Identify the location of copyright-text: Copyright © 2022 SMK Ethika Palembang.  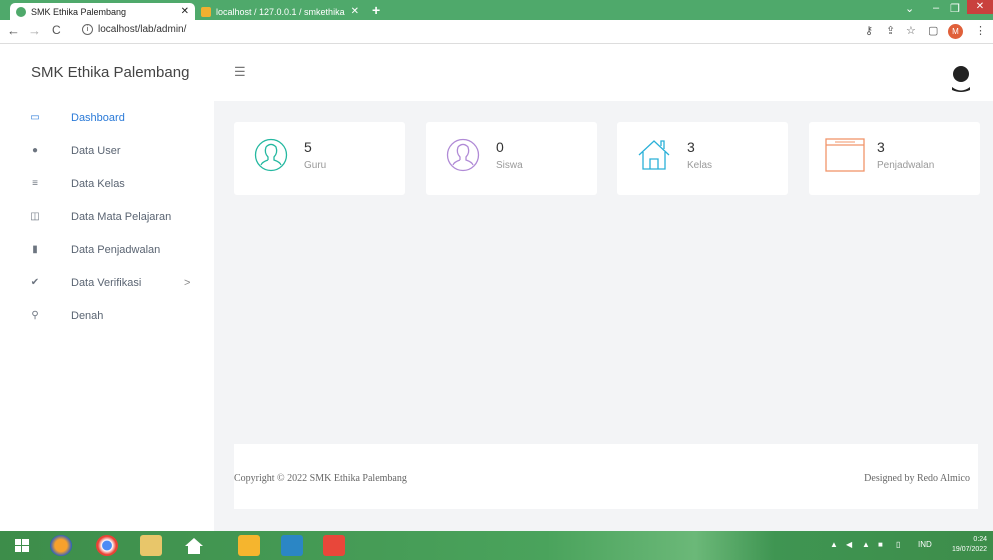
(320, 478).